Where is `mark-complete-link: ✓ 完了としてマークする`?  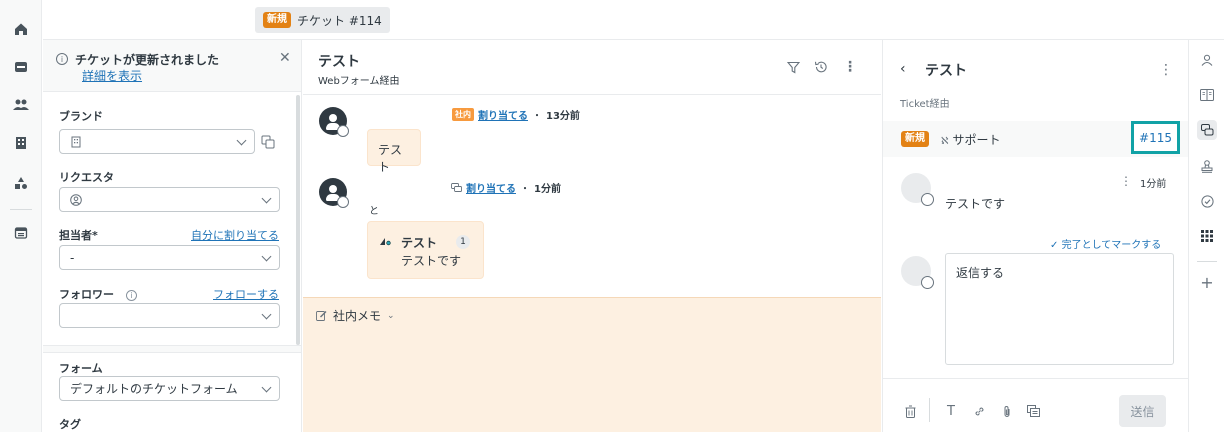
mark-complete-link: ✓ 完了としてマークする is located at coordinates (1105, 243).